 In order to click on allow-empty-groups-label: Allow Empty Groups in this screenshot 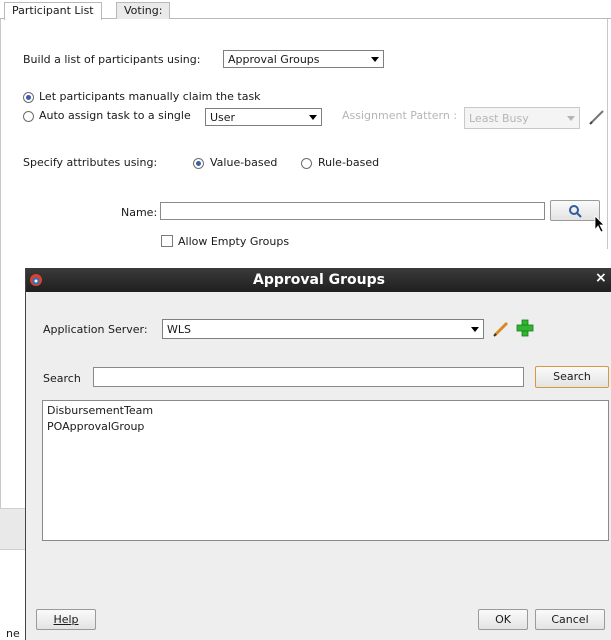, I will do `click(234, 241)`.